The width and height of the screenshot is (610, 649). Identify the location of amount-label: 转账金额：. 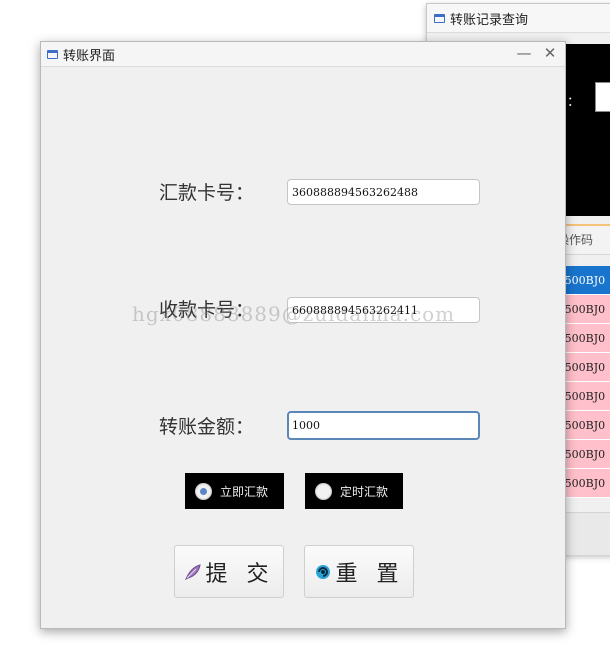
(207, 427).